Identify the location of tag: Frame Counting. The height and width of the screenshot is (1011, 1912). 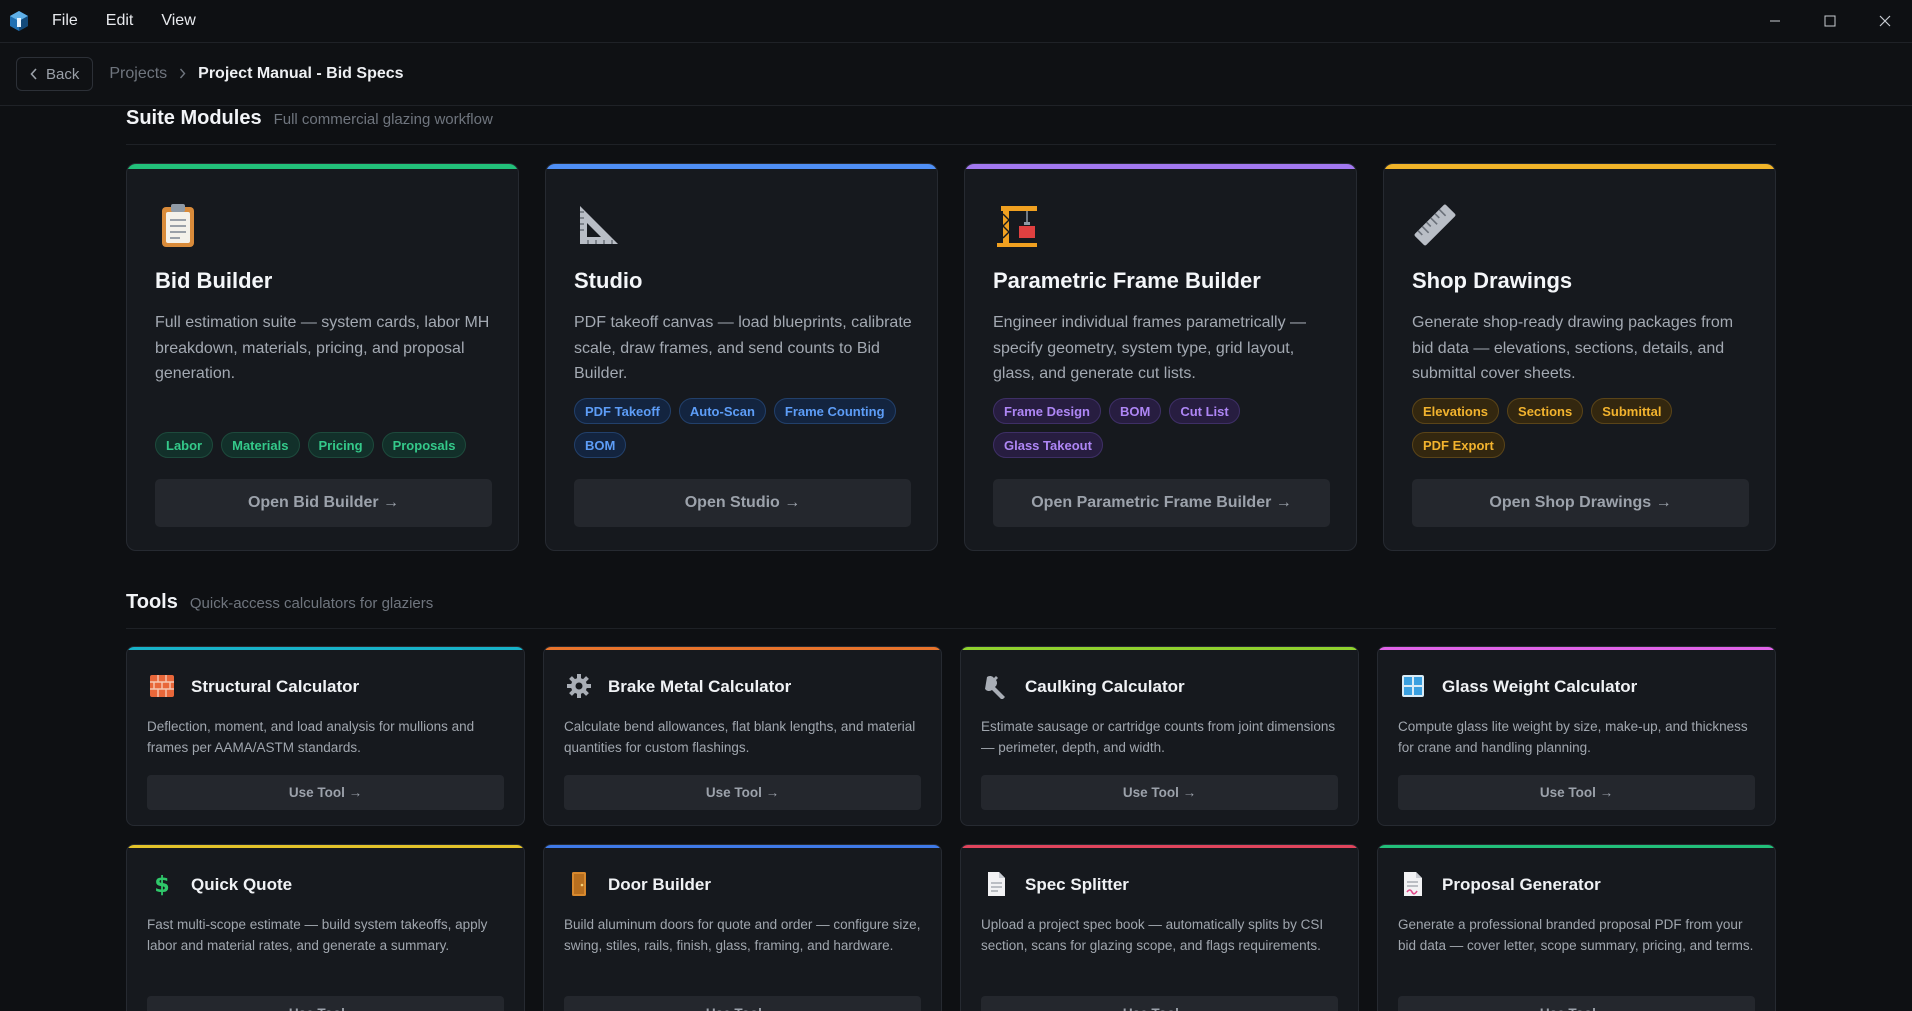
(834, 411).